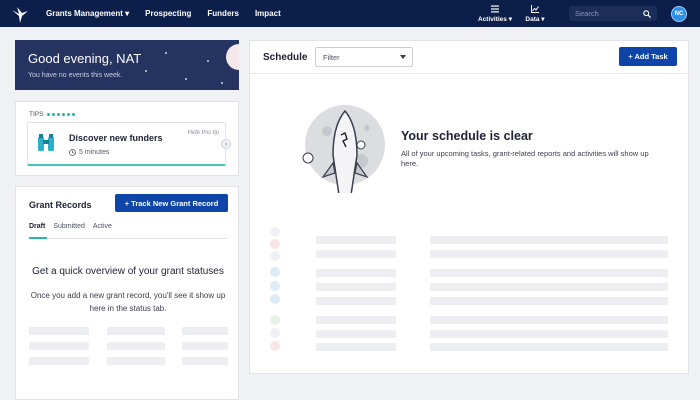 Image resolution: width=700 pixels, height=400 pixels. I want to click on data-menu: Data ▾, so click(535, 13).